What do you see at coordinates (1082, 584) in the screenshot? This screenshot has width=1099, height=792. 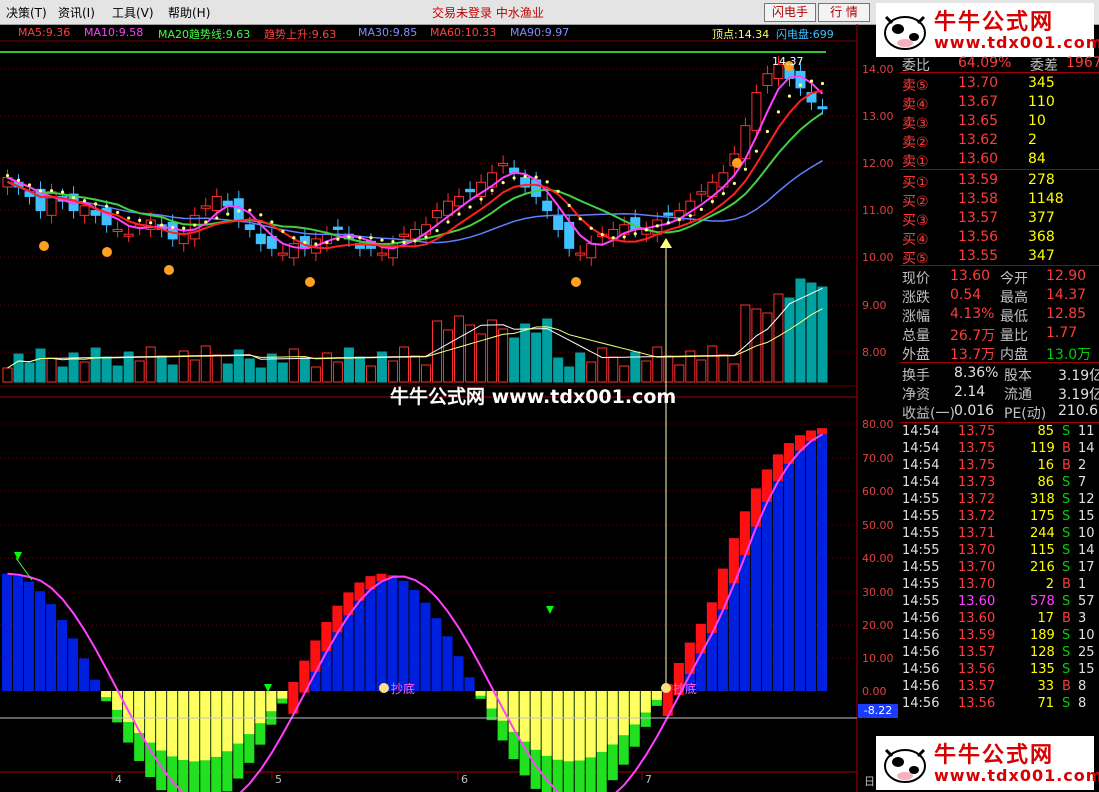 I see `tick-count: 1` at bounding box center [1082, 584].